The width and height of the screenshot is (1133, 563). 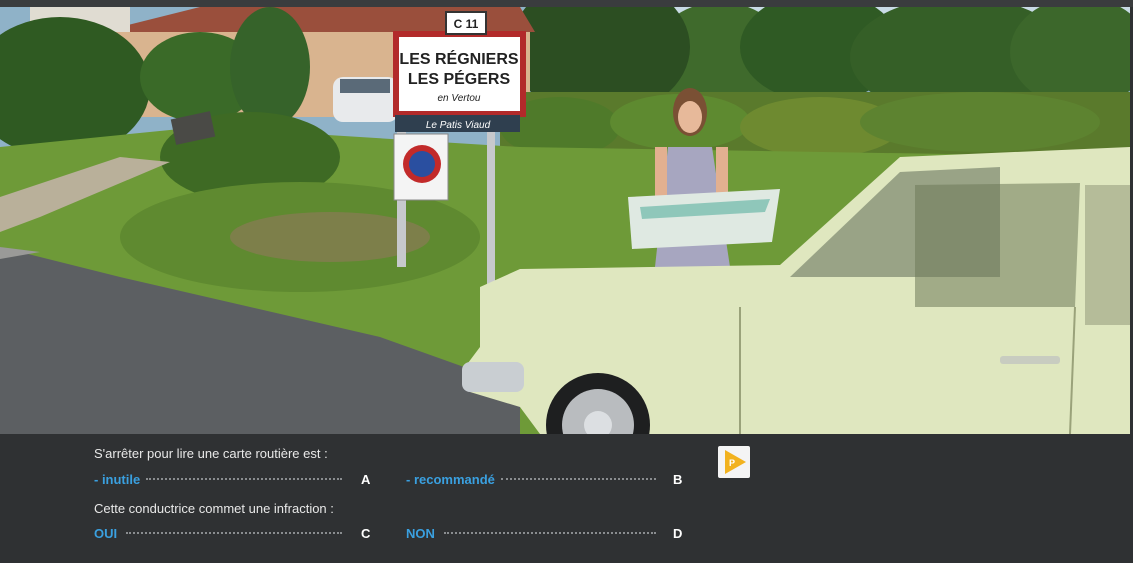 I want to click on play-button: P, so click(x=734, y=462).